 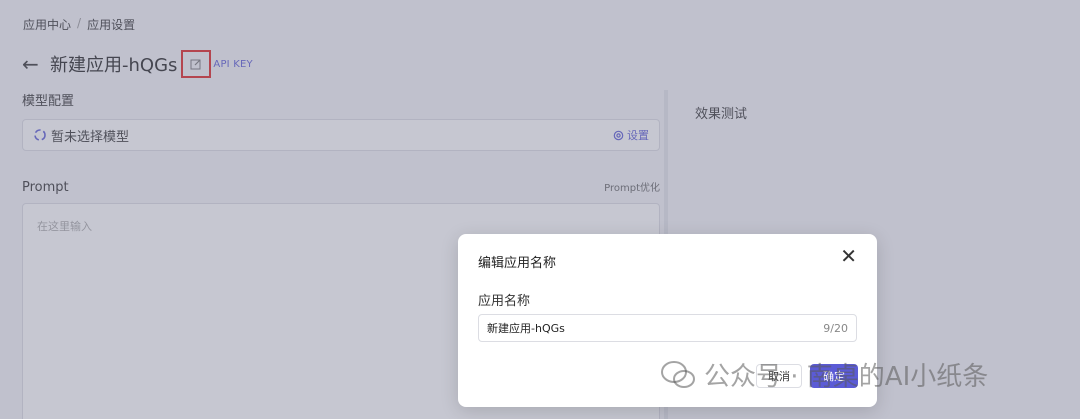 What do you see at coordinates (504, 301) in the screenshot?
I see `app-name-label: 应用名称` at bounding box center [504, 301].